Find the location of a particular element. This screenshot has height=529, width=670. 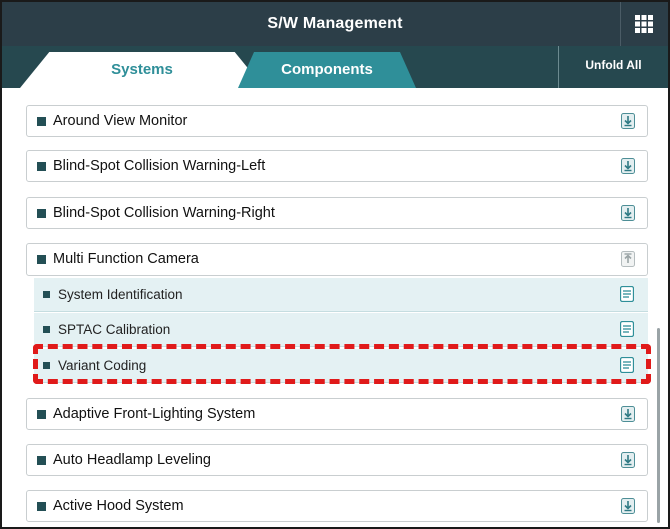

list-item-label: Blind-Spot Collision Warning-Right is located at coordinates (164, 213).